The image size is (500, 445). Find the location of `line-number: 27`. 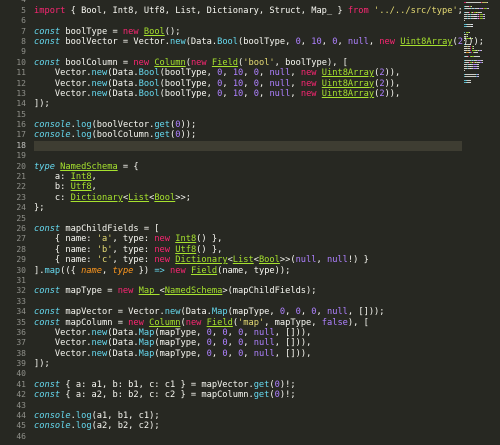

line-number: 27 is located at coordinates (13, 239).